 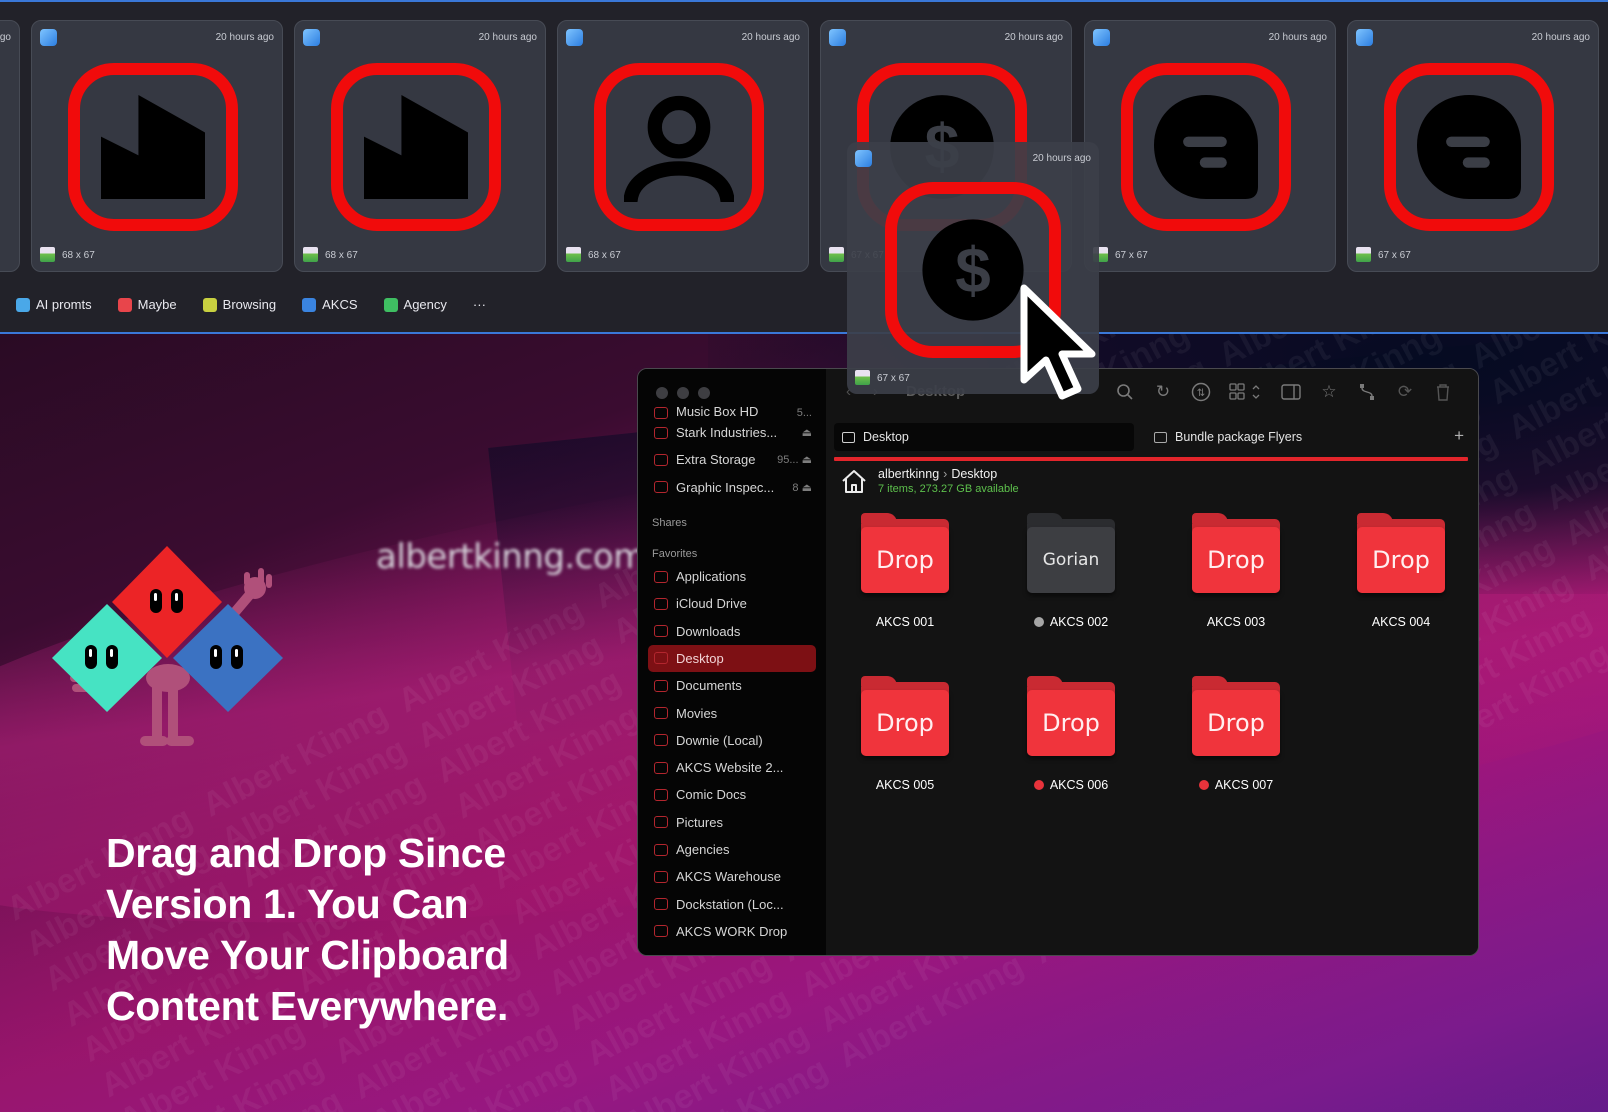 What do you see at coordinates (948, 489) in the screenshot?
I see `status-available-space: 7 items, 273.27 GB available` at bounding box center [948, 489].